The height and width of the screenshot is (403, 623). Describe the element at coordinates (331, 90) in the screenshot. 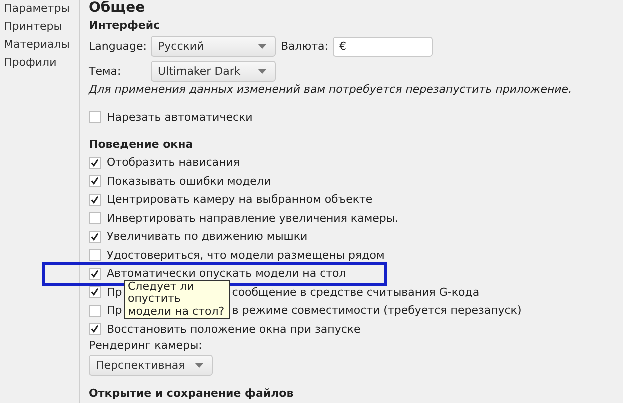

I see `restart-note: Для применения данных изменений вам потребуется перезапустить приложение.` at that location.